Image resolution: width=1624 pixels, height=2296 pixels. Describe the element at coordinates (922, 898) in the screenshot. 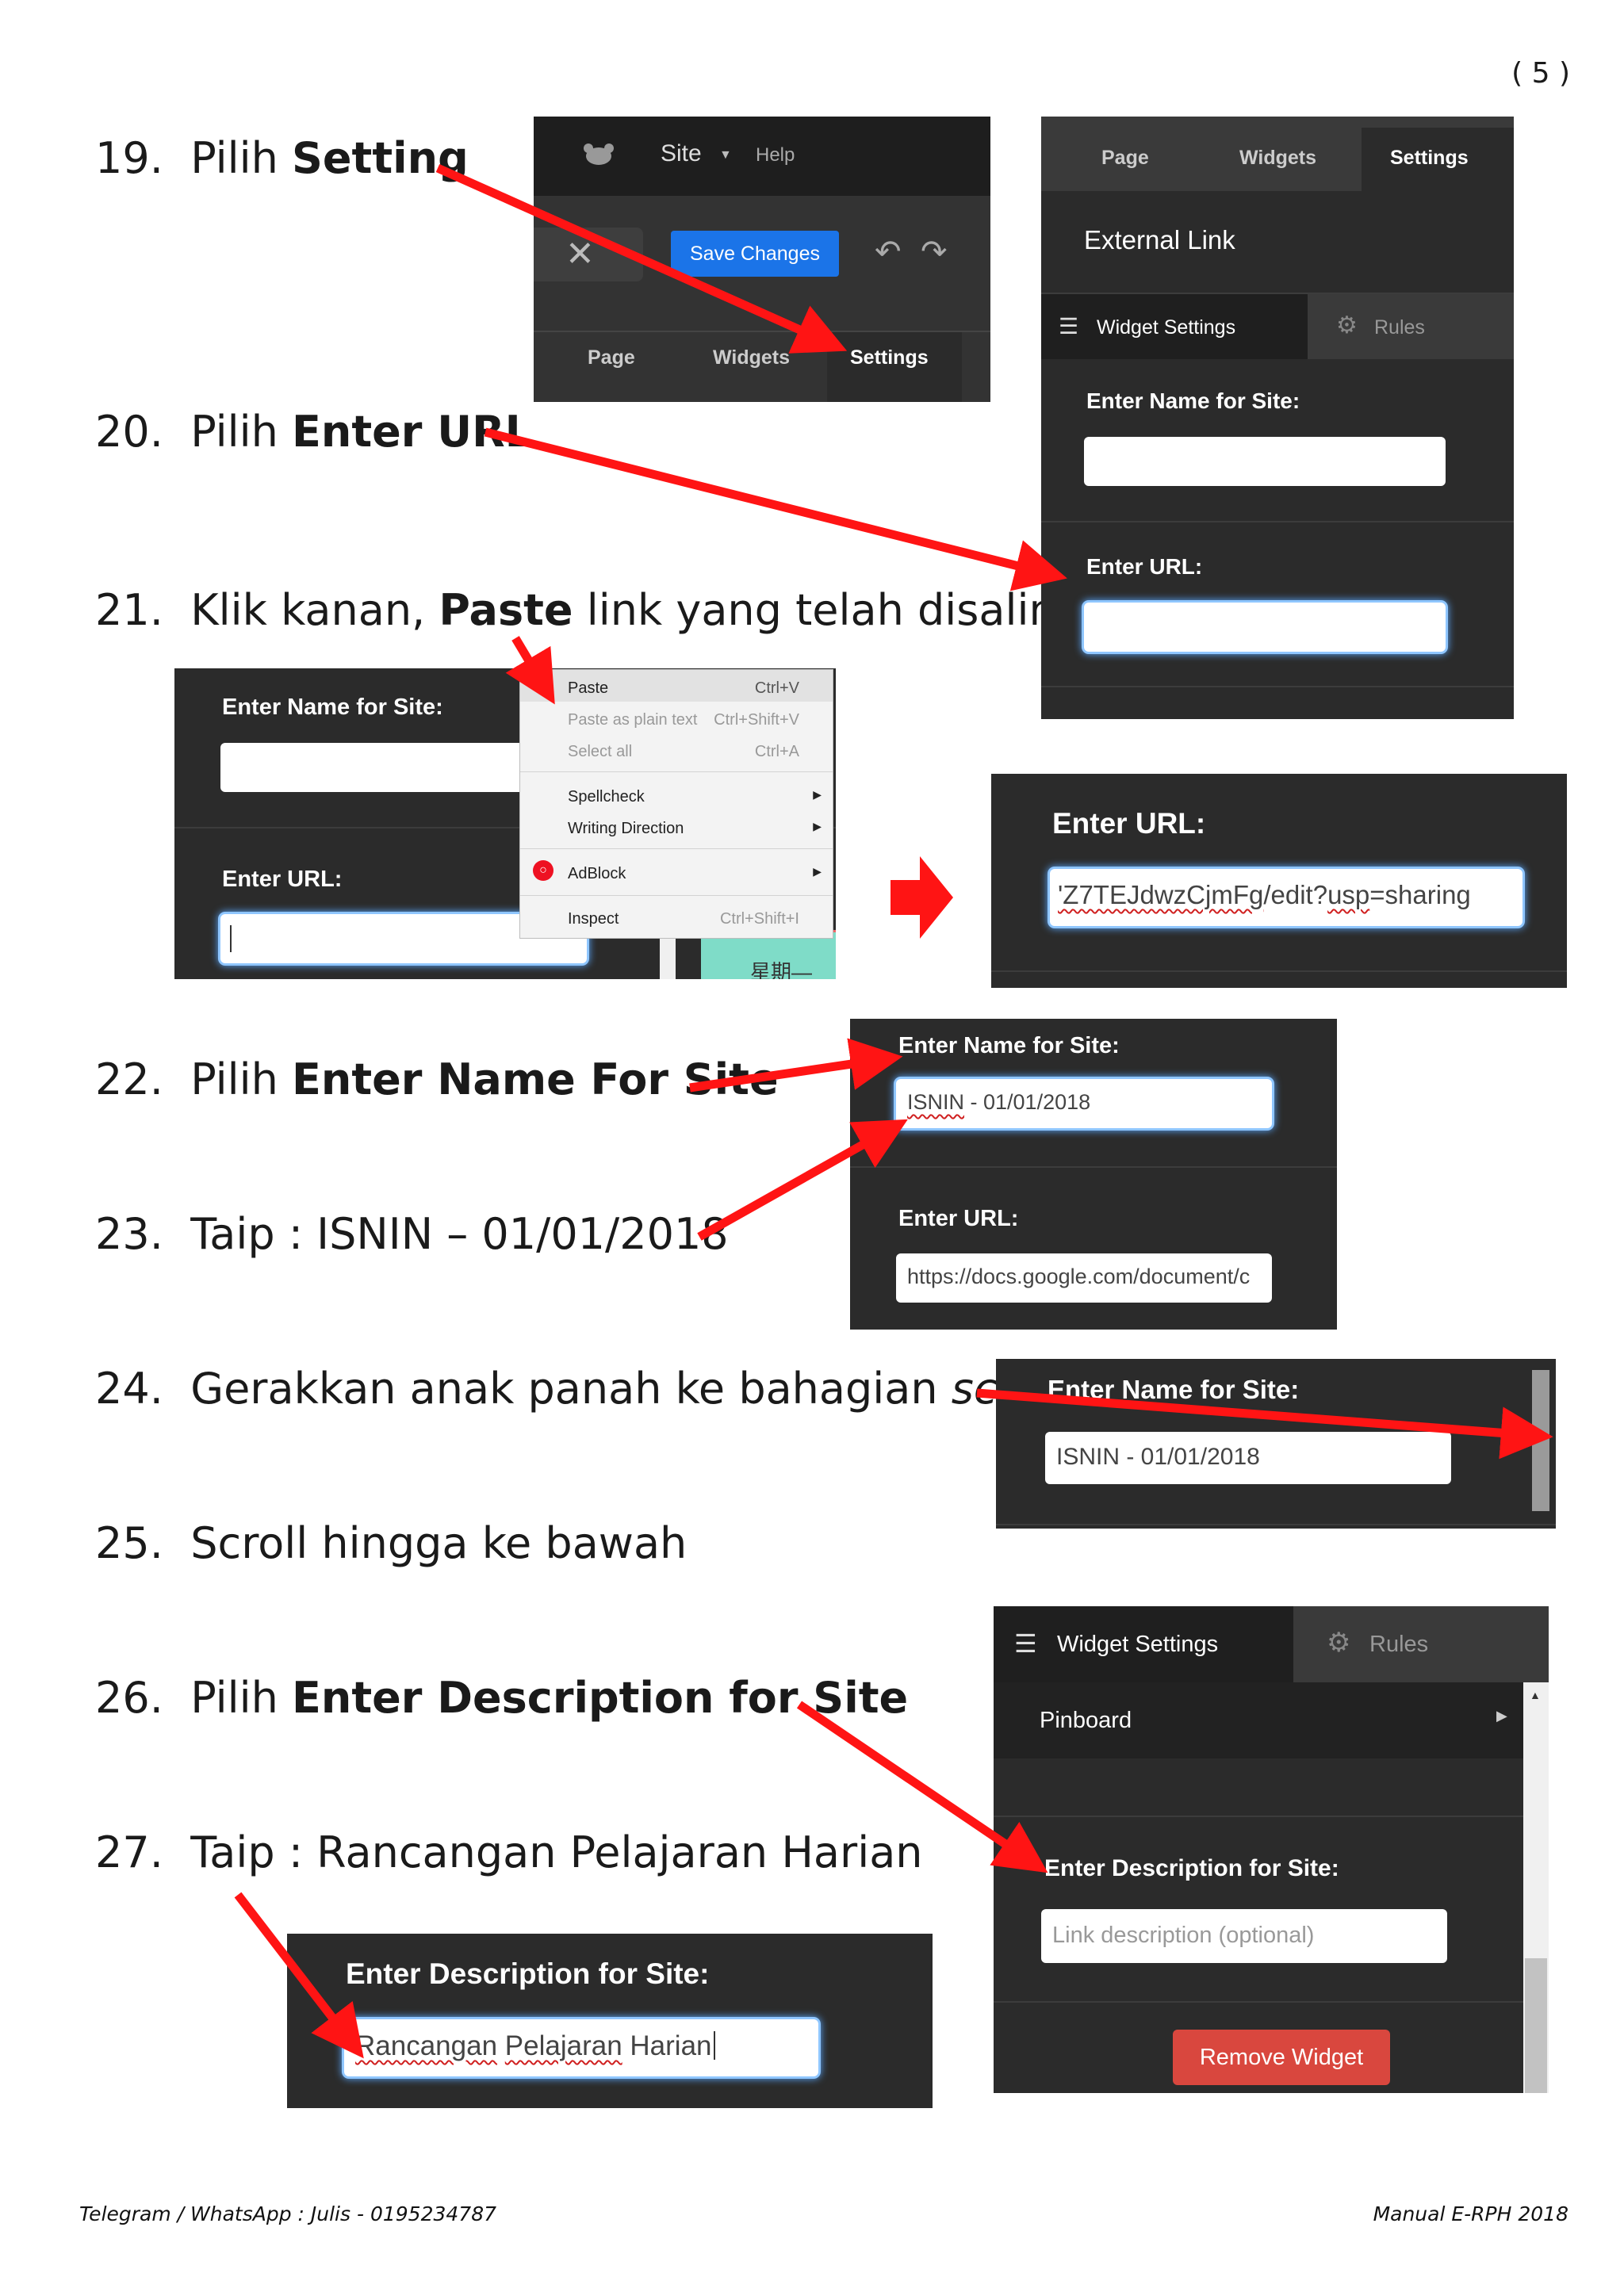

I see `result-arrow-icon` at that location.